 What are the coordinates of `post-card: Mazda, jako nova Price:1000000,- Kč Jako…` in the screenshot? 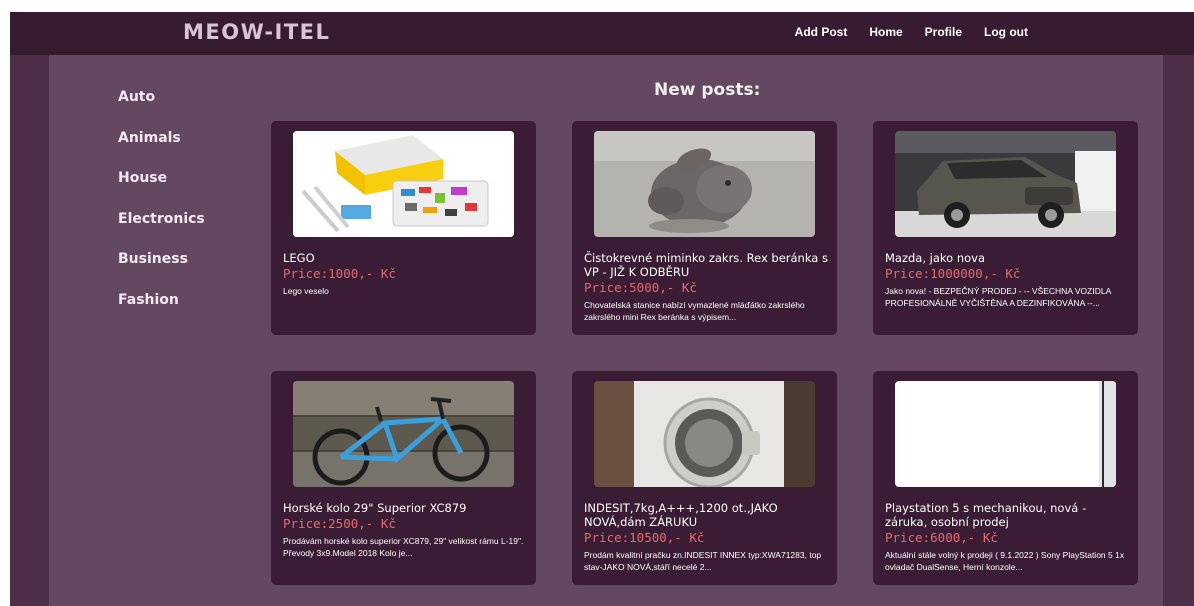 It's located at (1005, 228).